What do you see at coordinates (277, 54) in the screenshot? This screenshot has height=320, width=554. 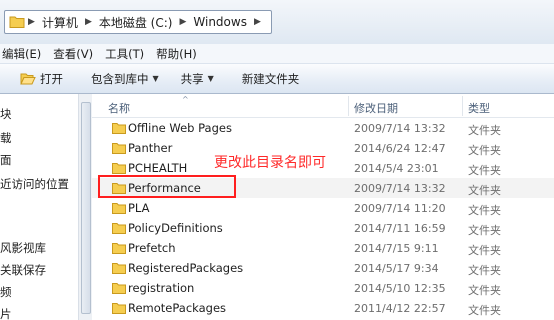 I see `menu-bar: 编辑(E) 查看(V) 工具(T) 帮助(H)` at bounding box center [277, 54].